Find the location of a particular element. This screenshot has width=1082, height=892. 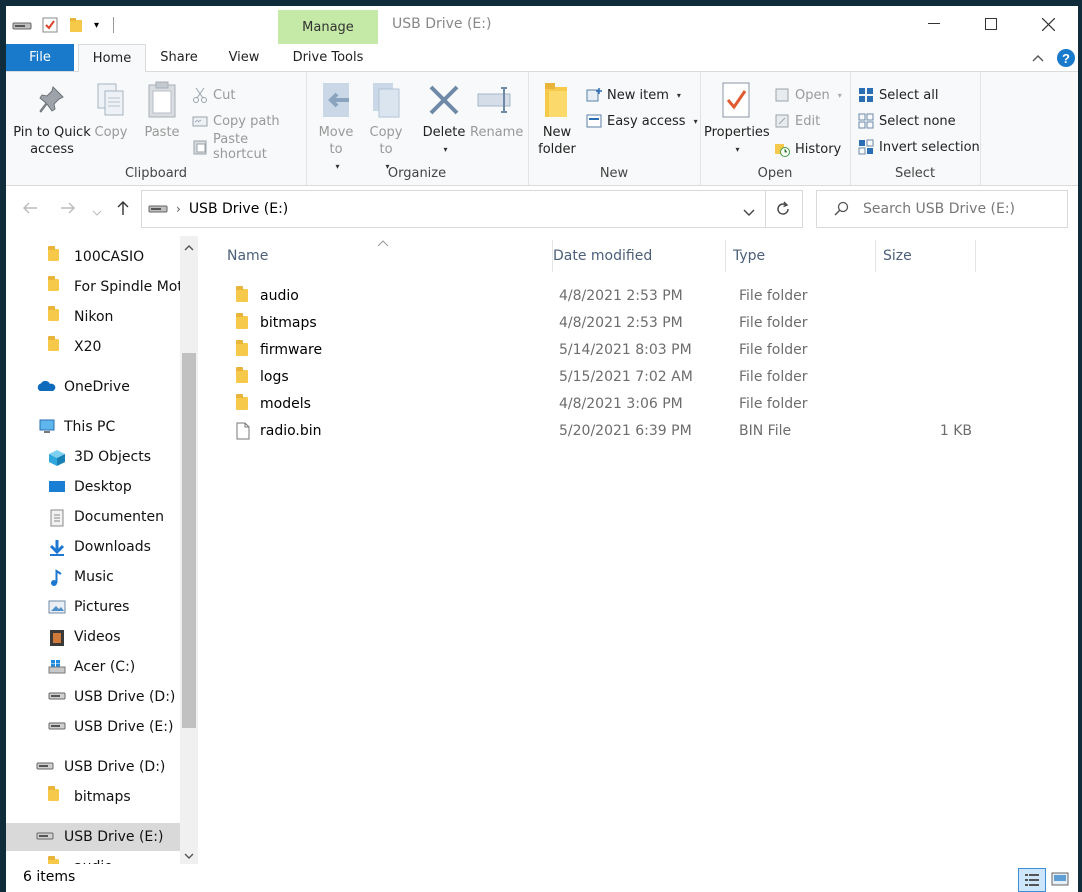

scroll-down-icon is located at coordinates (189, 856).